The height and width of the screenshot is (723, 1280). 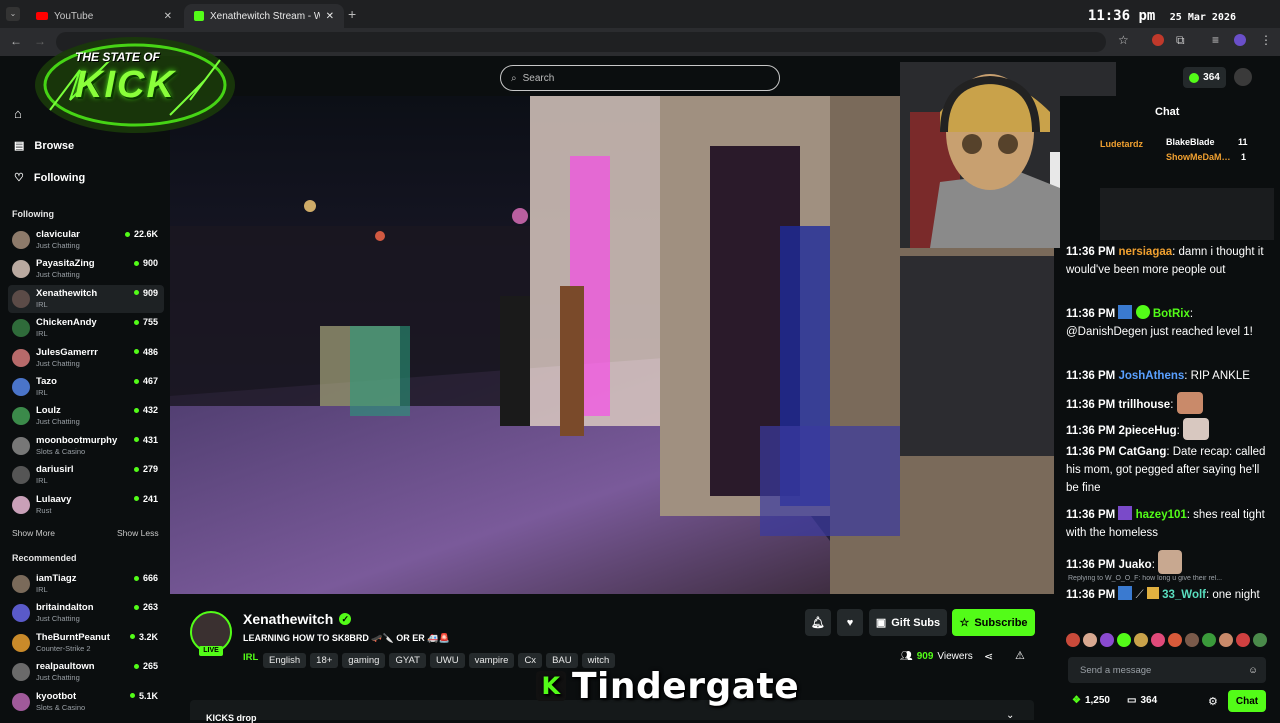 I want to click on viewer-count: 432, so click(x=150, y=410).